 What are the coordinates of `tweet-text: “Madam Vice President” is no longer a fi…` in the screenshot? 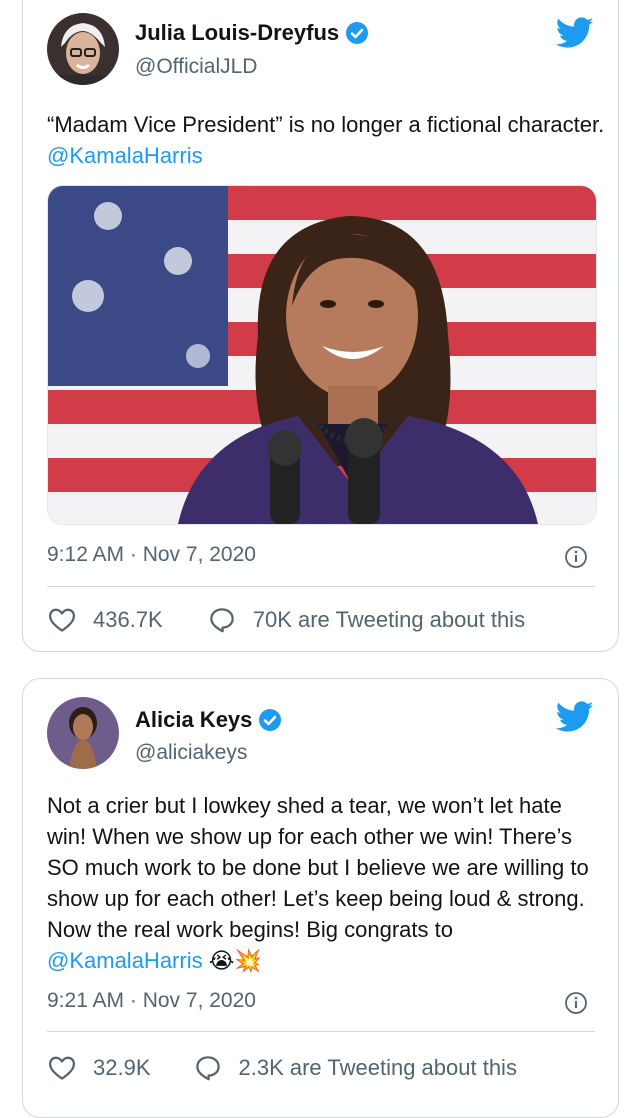 It's located at (327, 140).